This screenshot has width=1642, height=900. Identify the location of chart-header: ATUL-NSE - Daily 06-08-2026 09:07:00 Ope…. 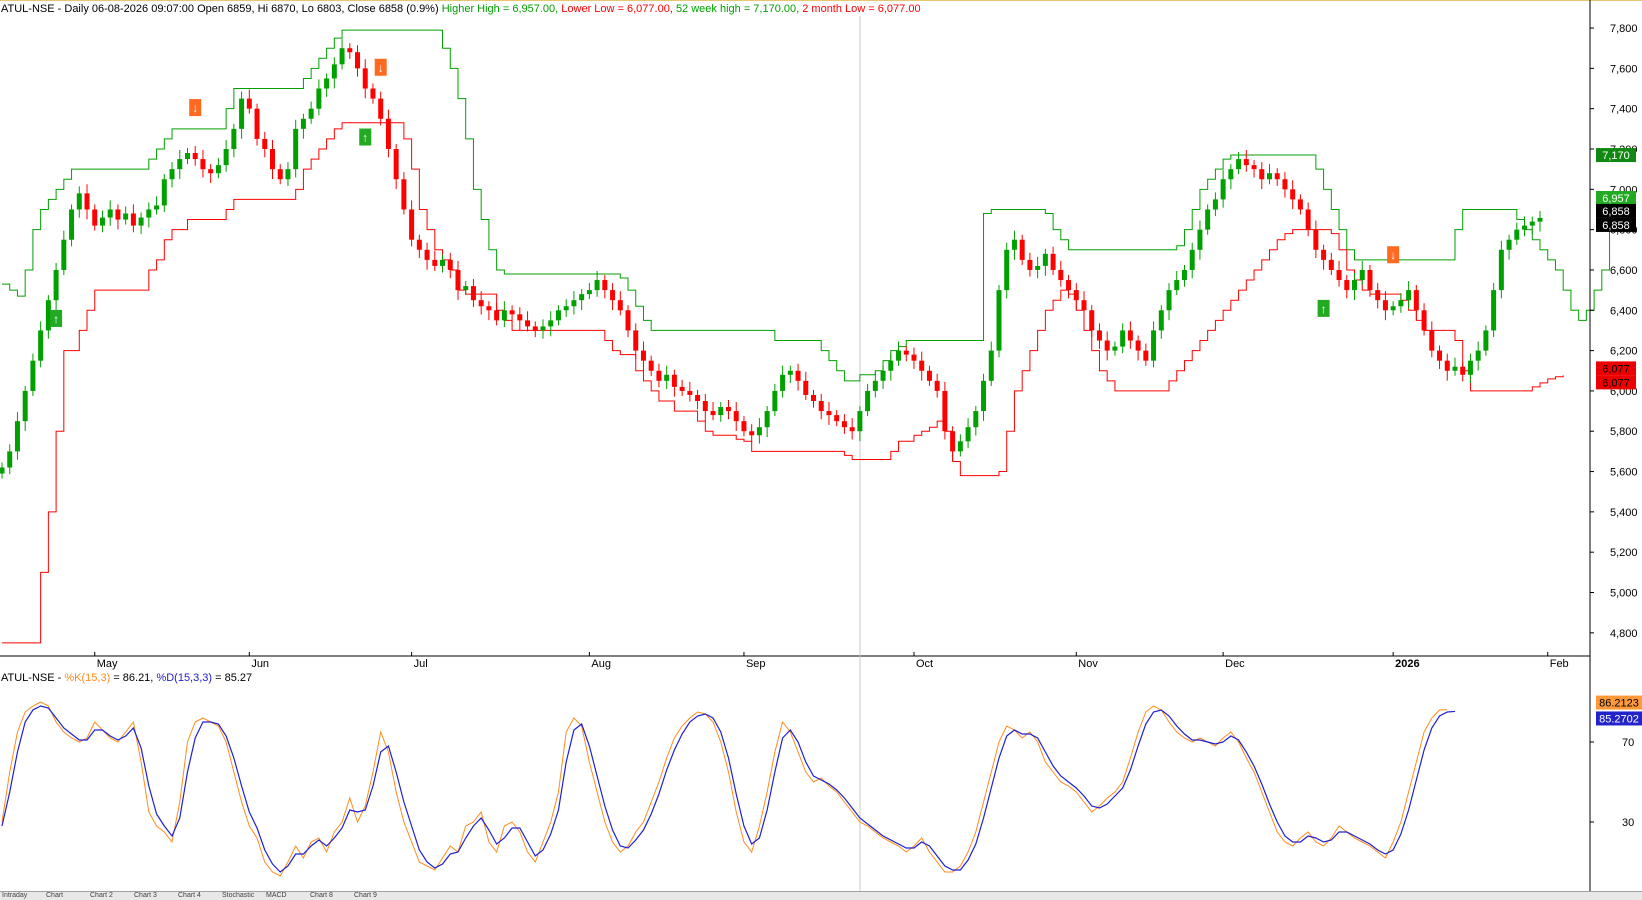
(461, 9).